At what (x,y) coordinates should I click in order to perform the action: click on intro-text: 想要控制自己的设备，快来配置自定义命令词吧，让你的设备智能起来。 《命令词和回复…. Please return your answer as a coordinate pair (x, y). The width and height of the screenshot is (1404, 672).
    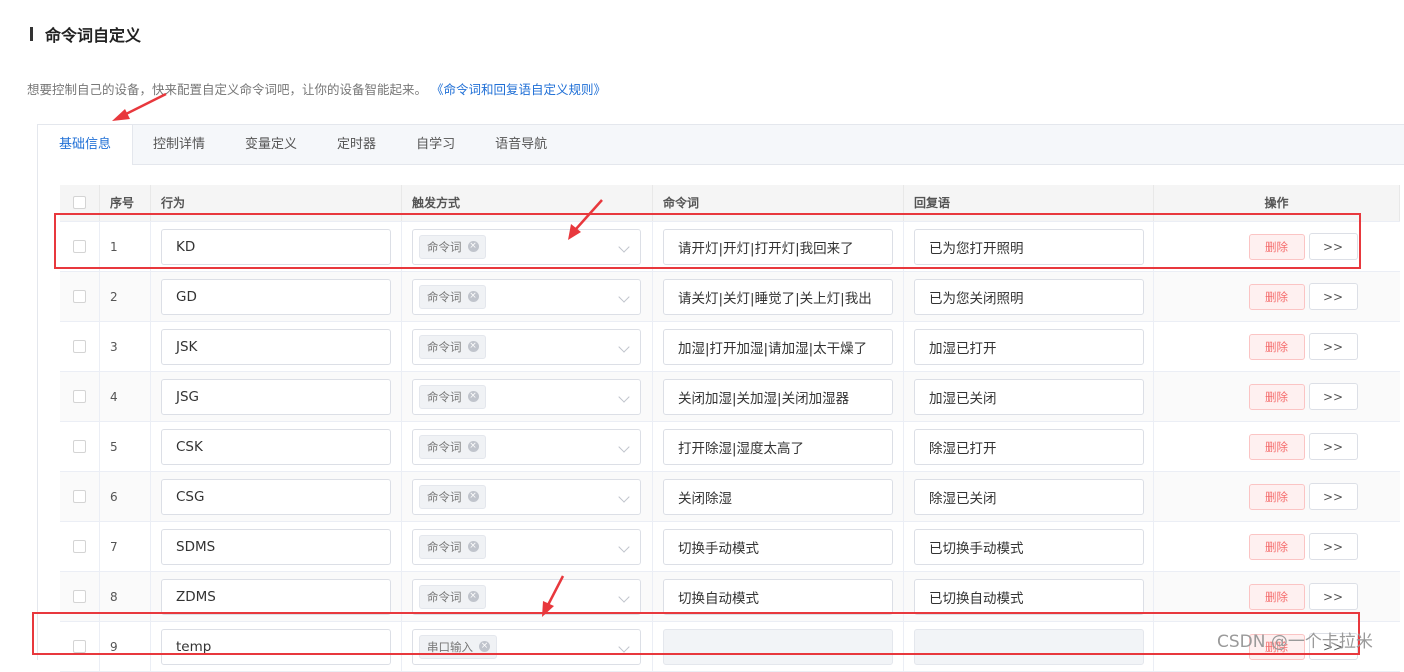
    Looking at the image, I should click on (316, 88).